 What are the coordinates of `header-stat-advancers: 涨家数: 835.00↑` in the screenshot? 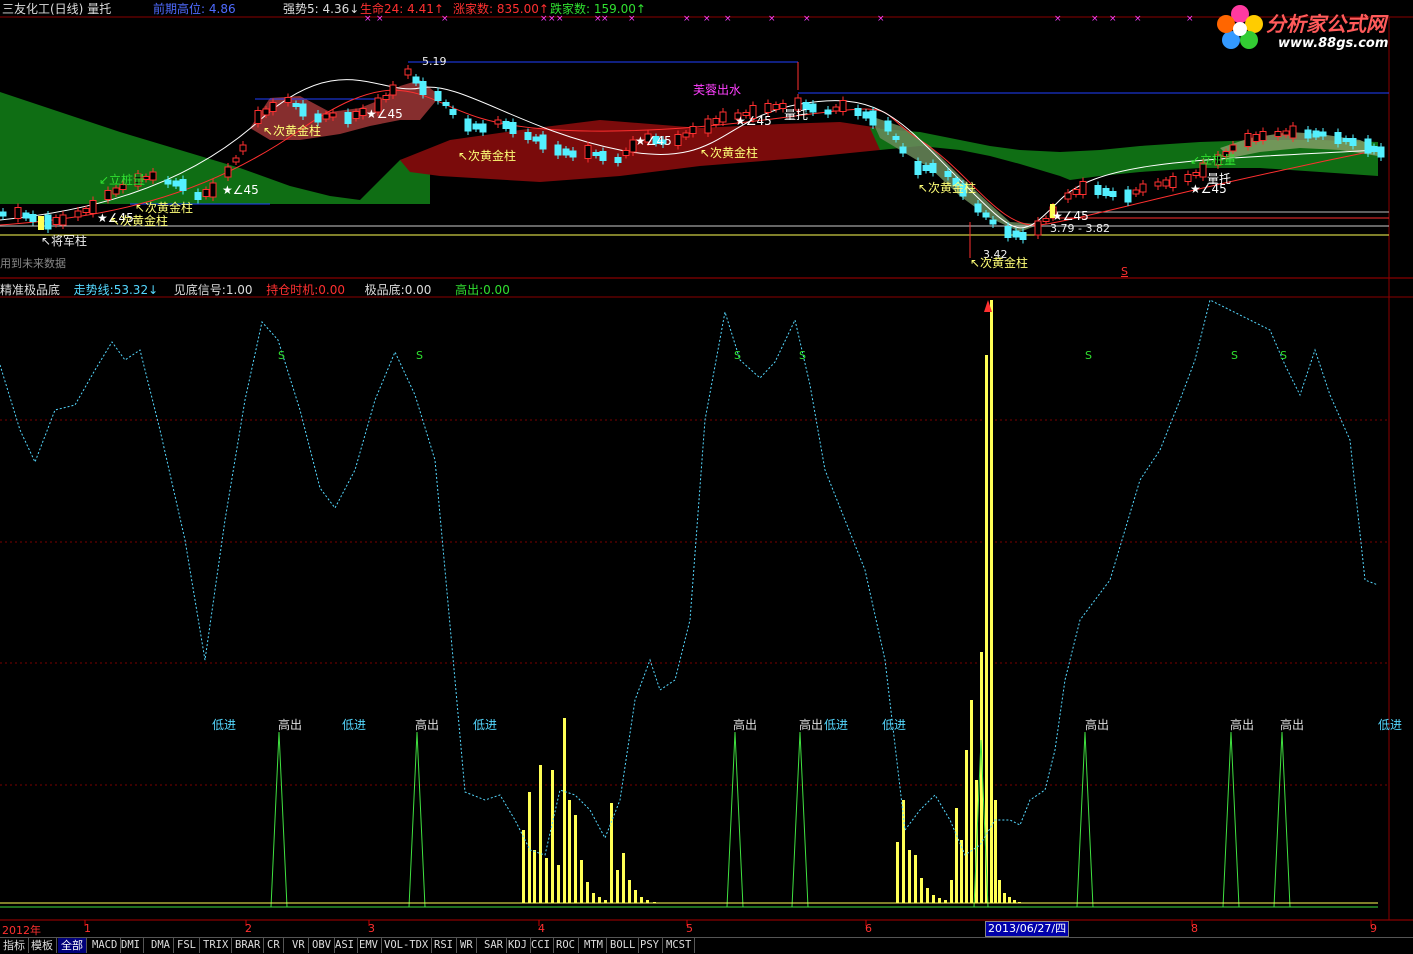 It's located at (501, 8).